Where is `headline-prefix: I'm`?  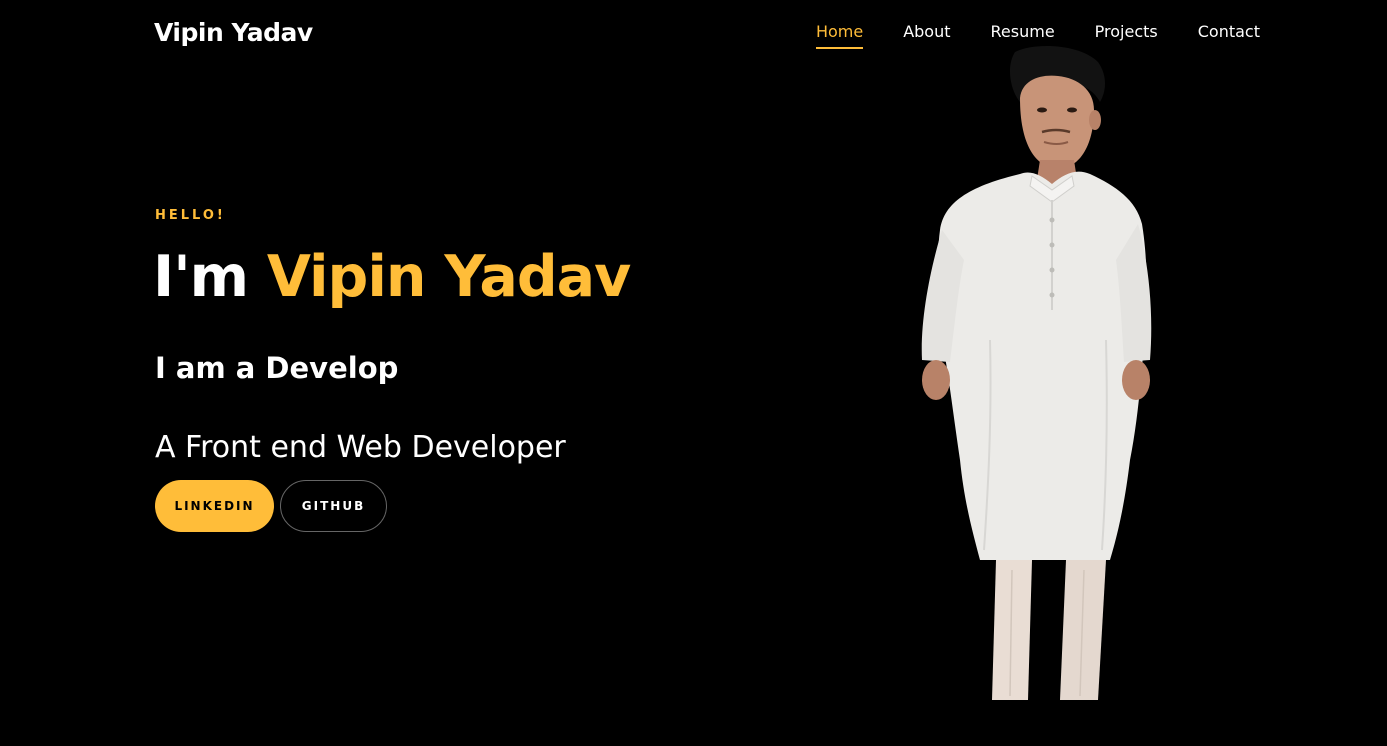
headline-prefix: I'm is located at coordinates (210, 277).